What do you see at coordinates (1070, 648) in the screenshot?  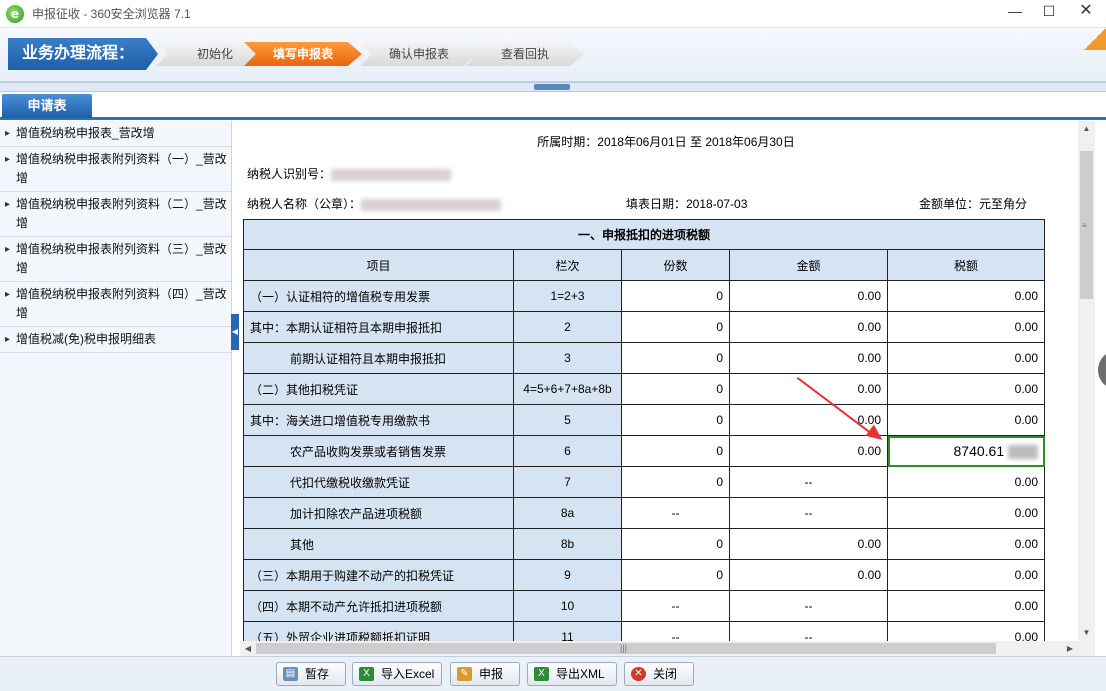 I see `scroll-right-icon: ▶` at bounding box center [1070, 648].